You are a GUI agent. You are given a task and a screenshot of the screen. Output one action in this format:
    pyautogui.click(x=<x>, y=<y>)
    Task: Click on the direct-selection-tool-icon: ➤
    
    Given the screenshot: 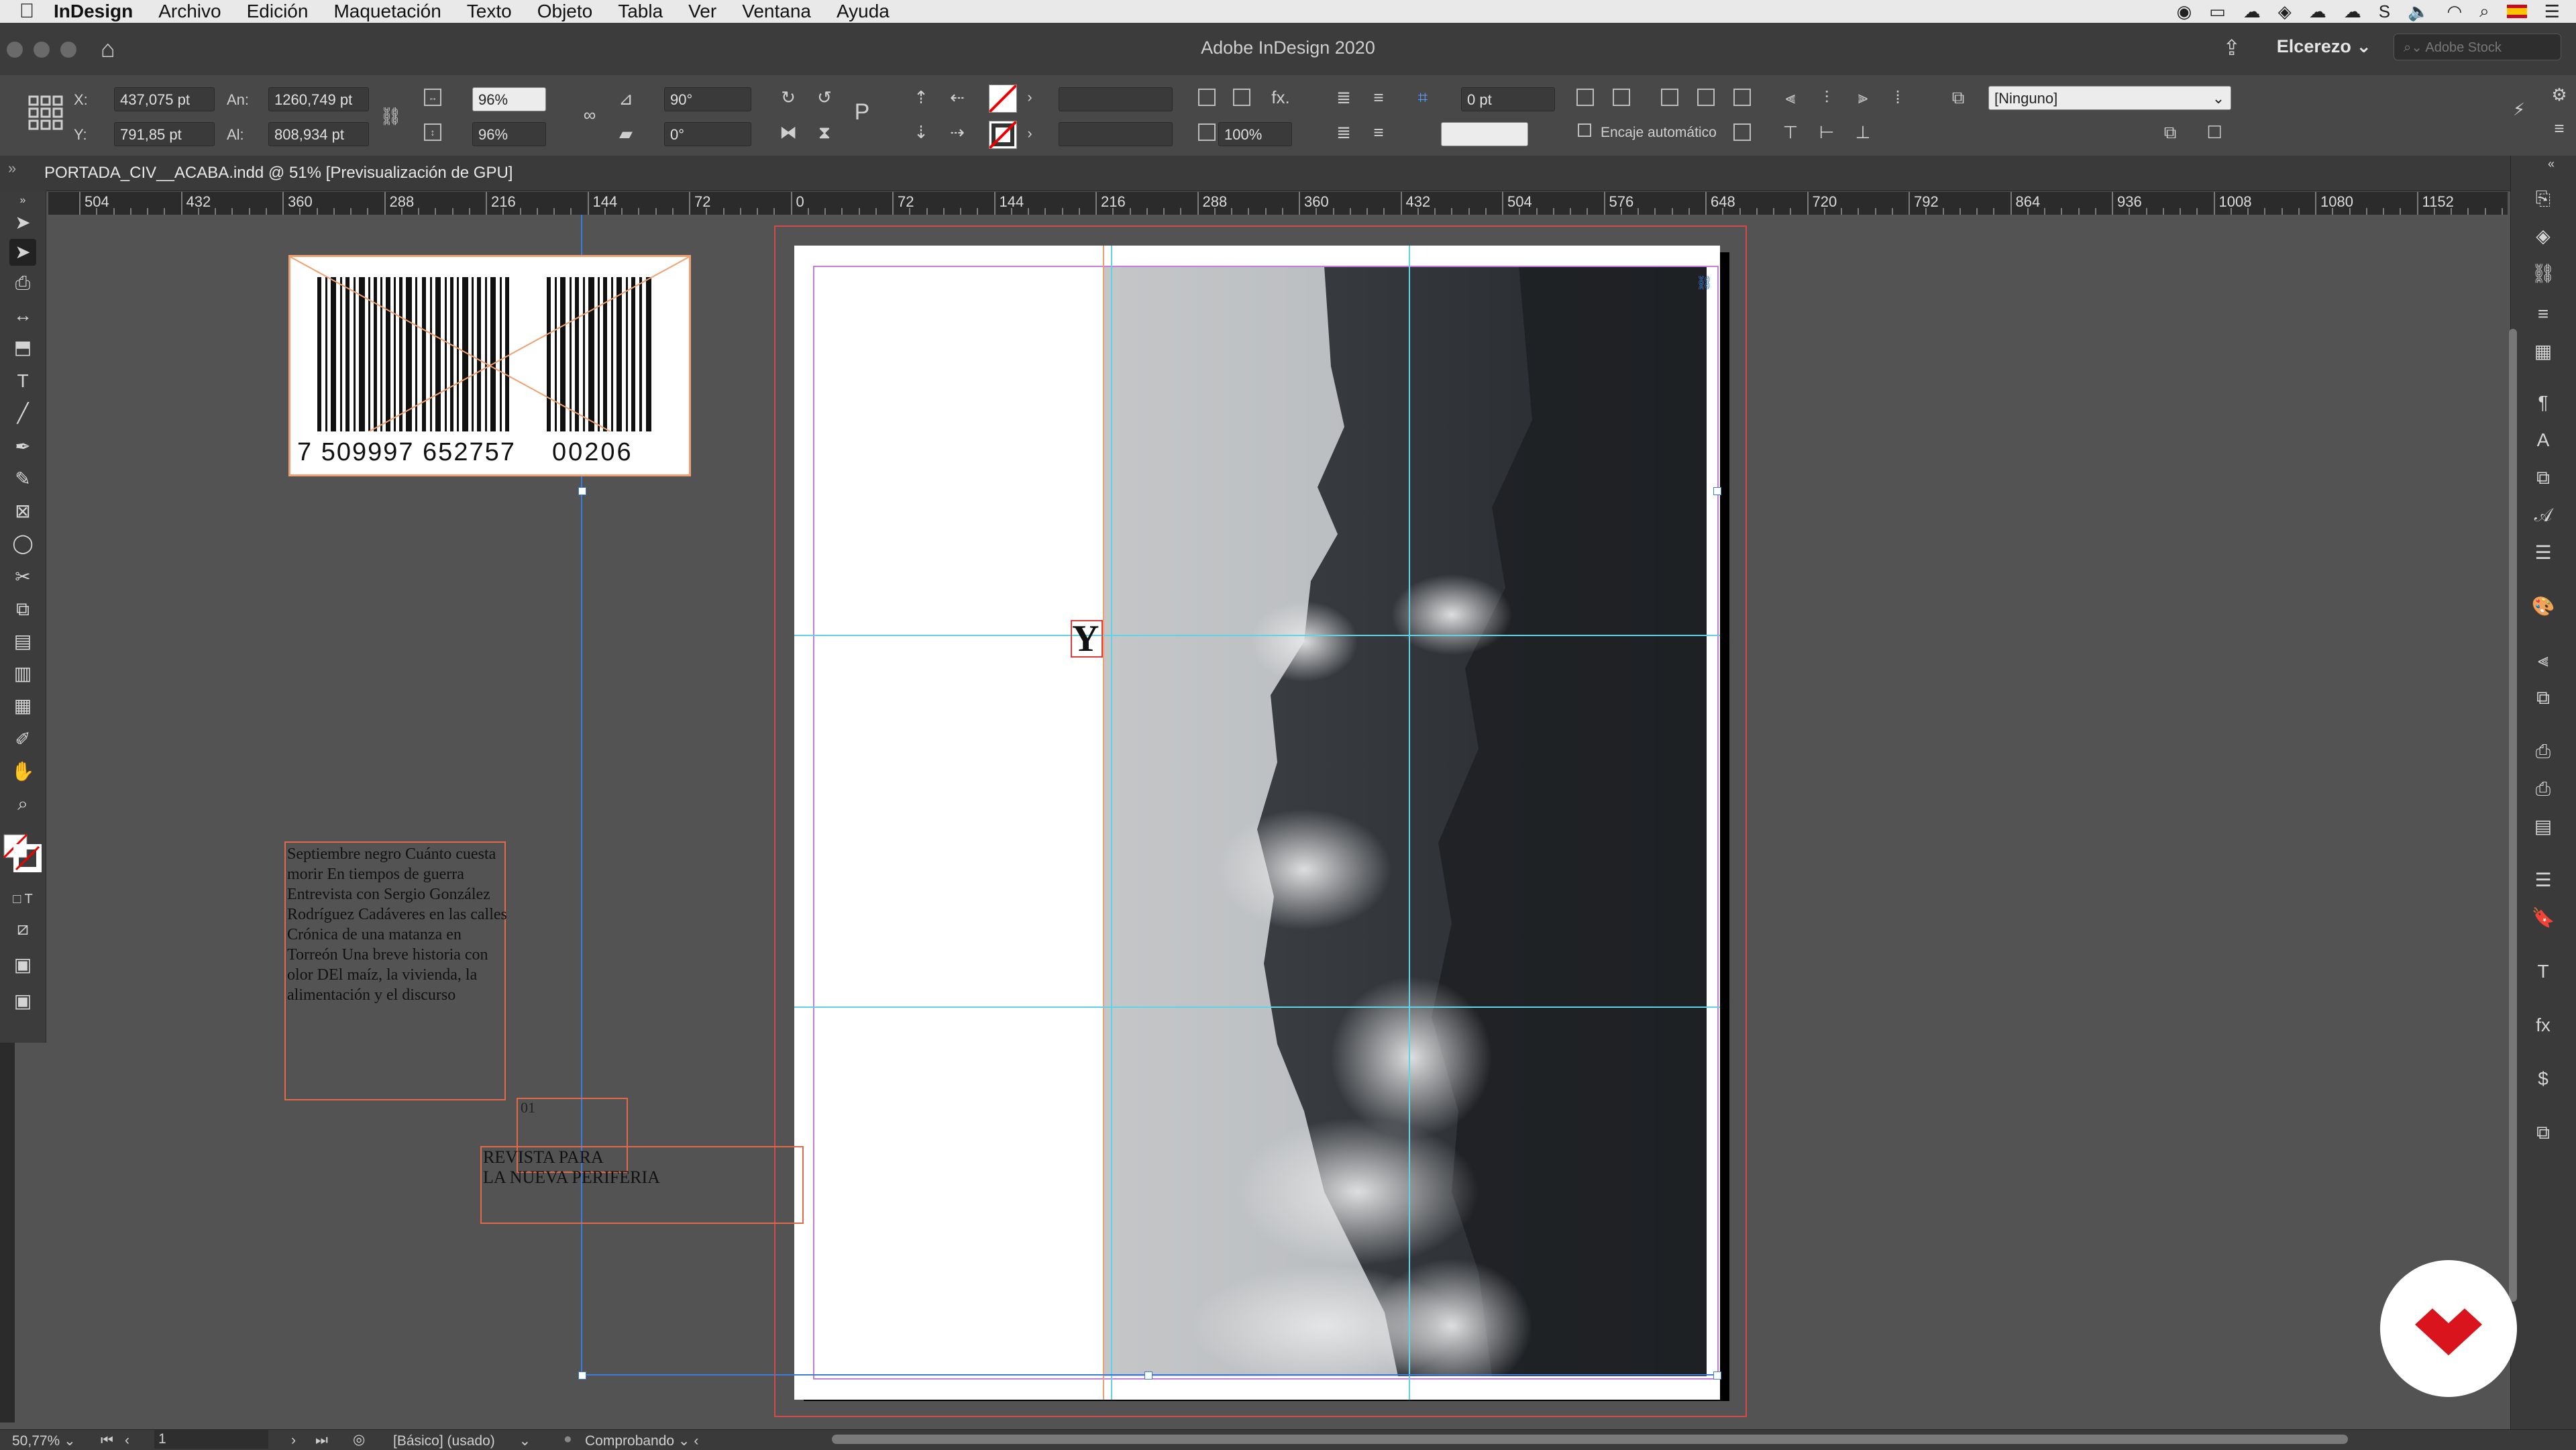 What is the action you would take?
    pyautogui.click(x=22, y=252)
    